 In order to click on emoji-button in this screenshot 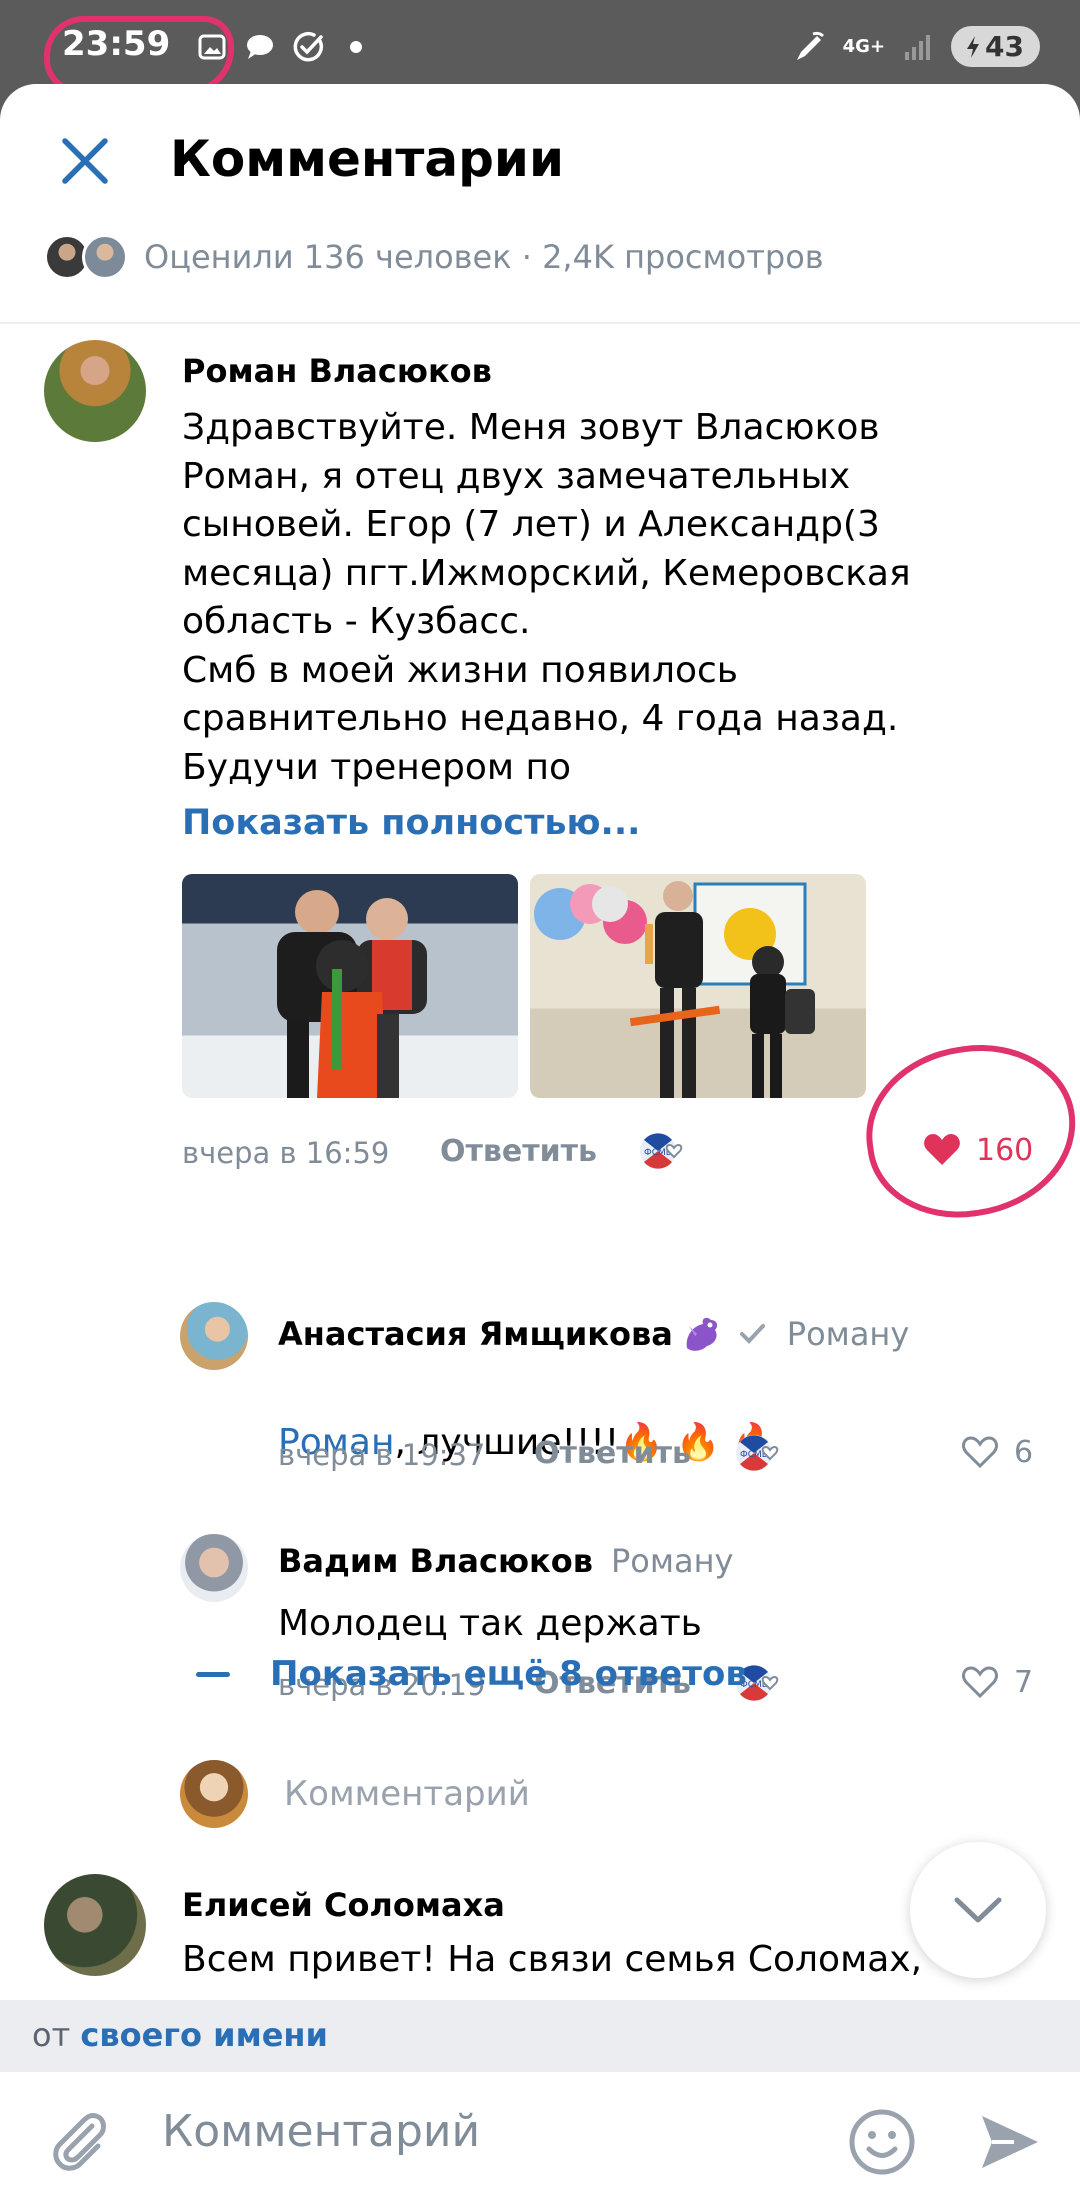, I will do `click(882, 2144)`.